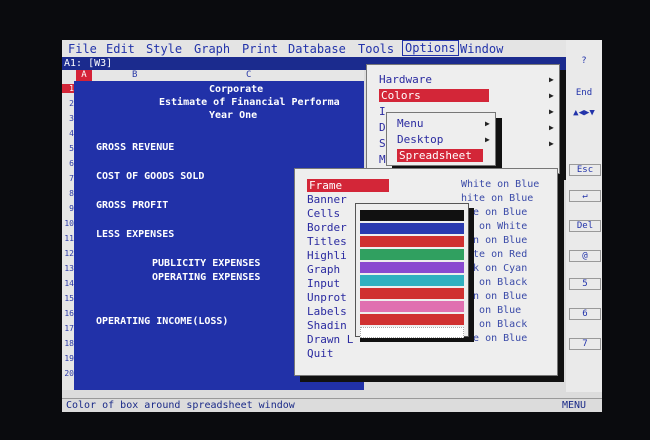 This screenshot has width=650, height=440. I want to click on menu-edit: Edit, so click(120, 49).